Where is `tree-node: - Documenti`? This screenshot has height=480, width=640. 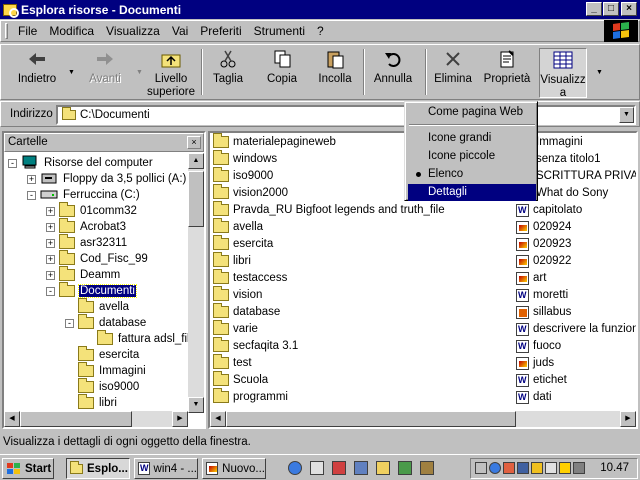 tree-node: - Documenti is located at coordinates (91, 290).